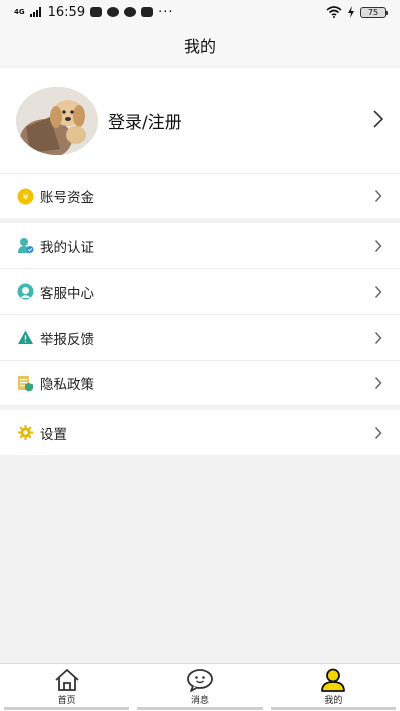  Describe the element at coordinates (166, 12) in the screenshot. I see `more-notifications: ···` at that location.